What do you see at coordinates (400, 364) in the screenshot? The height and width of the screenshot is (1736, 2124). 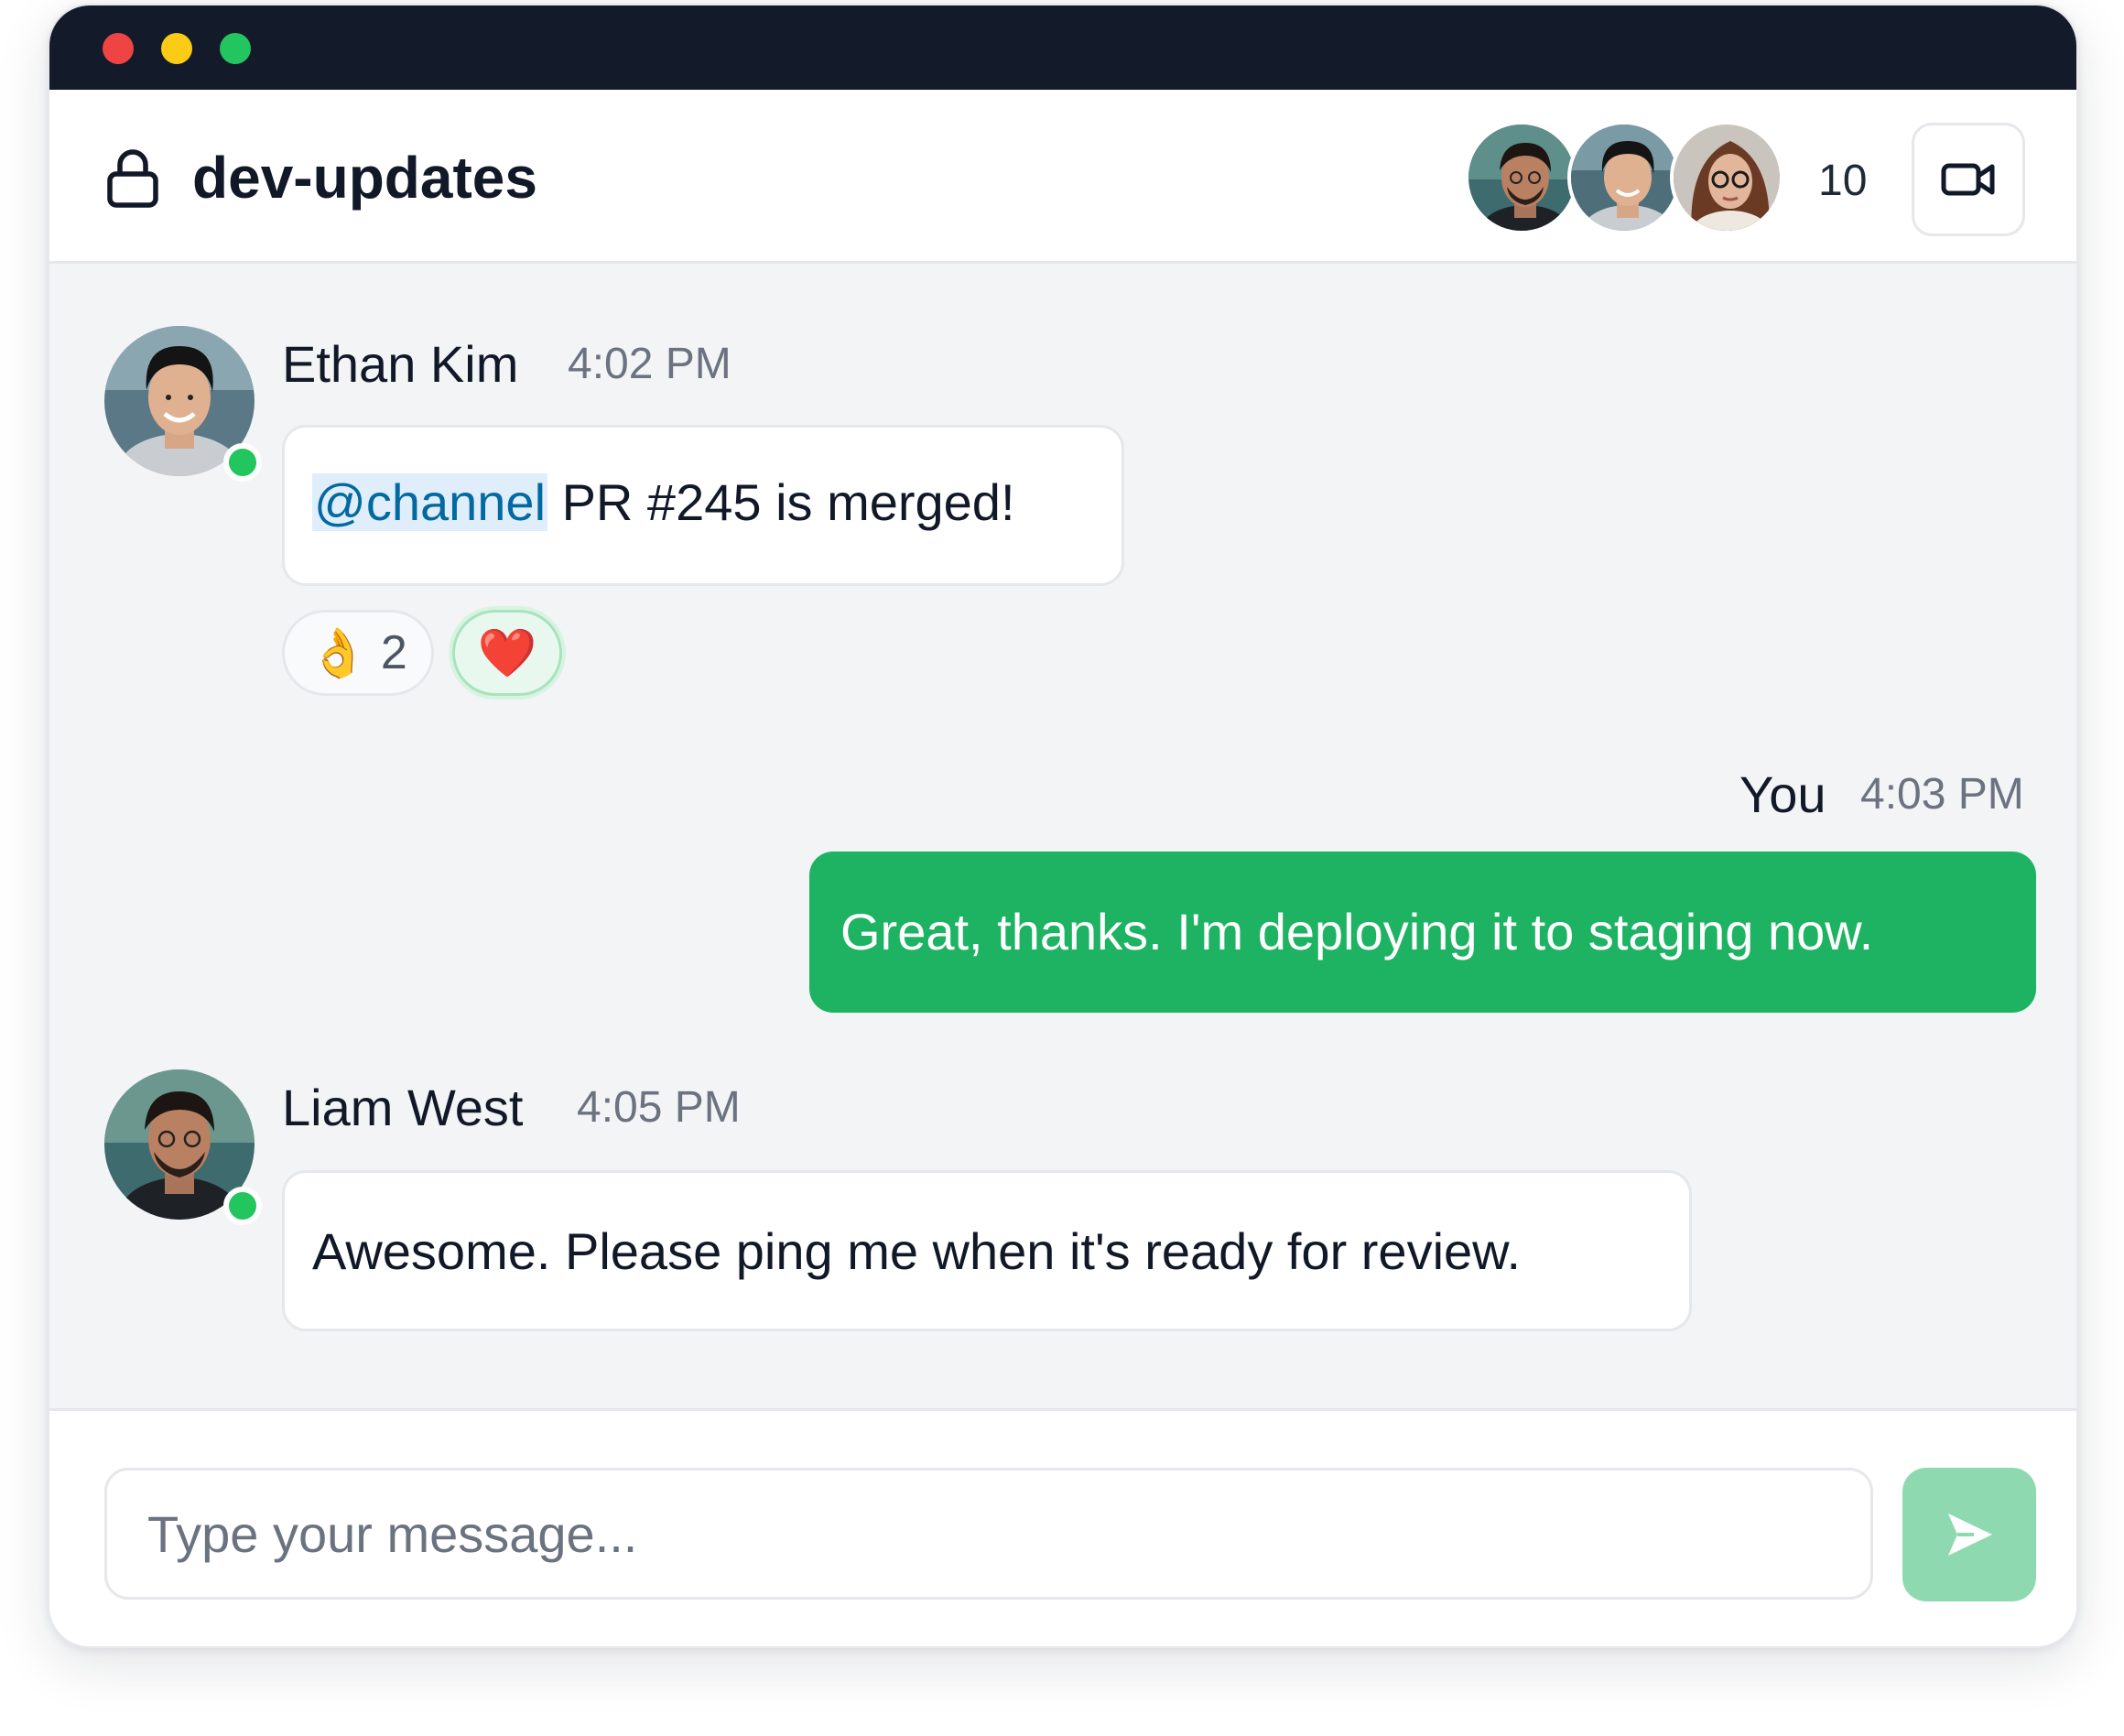 I see `sender-name: Ethan Kim` at bounding box center [400, 364].